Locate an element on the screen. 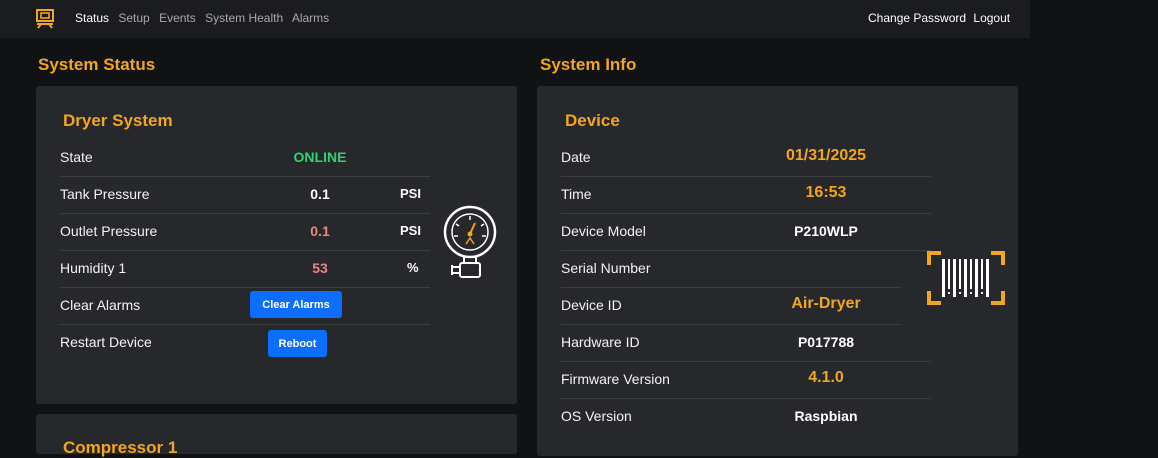  compressor-card-title: Compressor 1 is located at coordinates (120, 447).